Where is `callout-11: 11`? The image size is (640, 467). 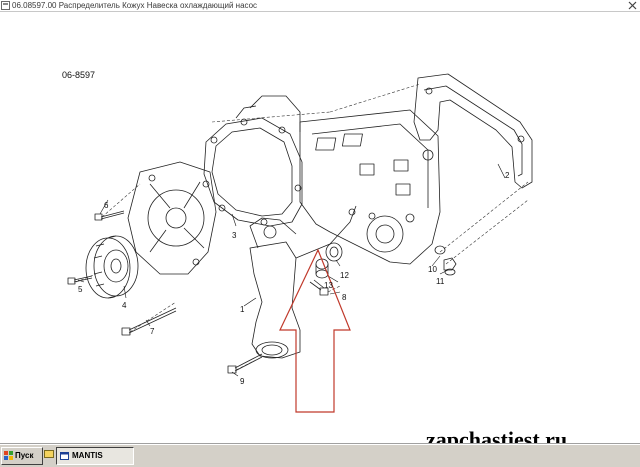
callout-11: 11 is located at coordinates (440, 281).